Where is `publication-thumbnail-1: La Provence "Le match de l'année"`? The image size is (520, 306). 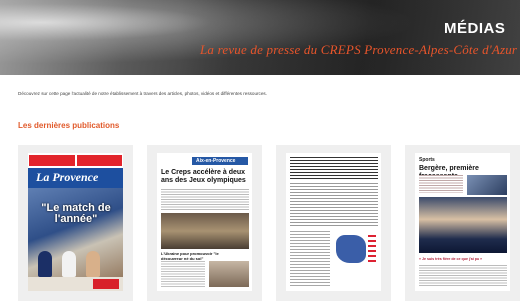
publication-thumbnail-1: La Provence "Le match de l'année" is located at coordinates (75, 222).